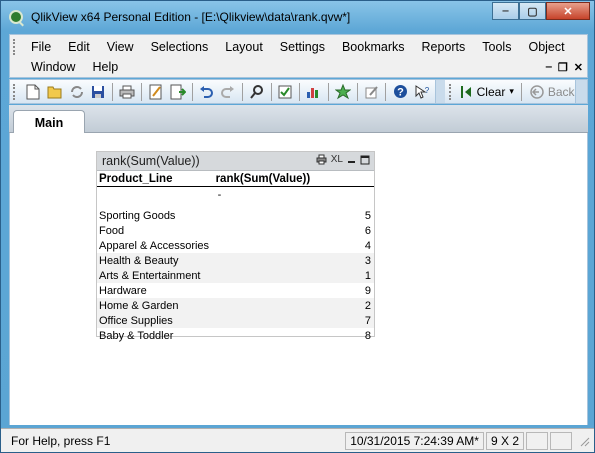 The height and width of the screenshot is (453, 595). I want to click on open-folder-icon, so click(55, 92).